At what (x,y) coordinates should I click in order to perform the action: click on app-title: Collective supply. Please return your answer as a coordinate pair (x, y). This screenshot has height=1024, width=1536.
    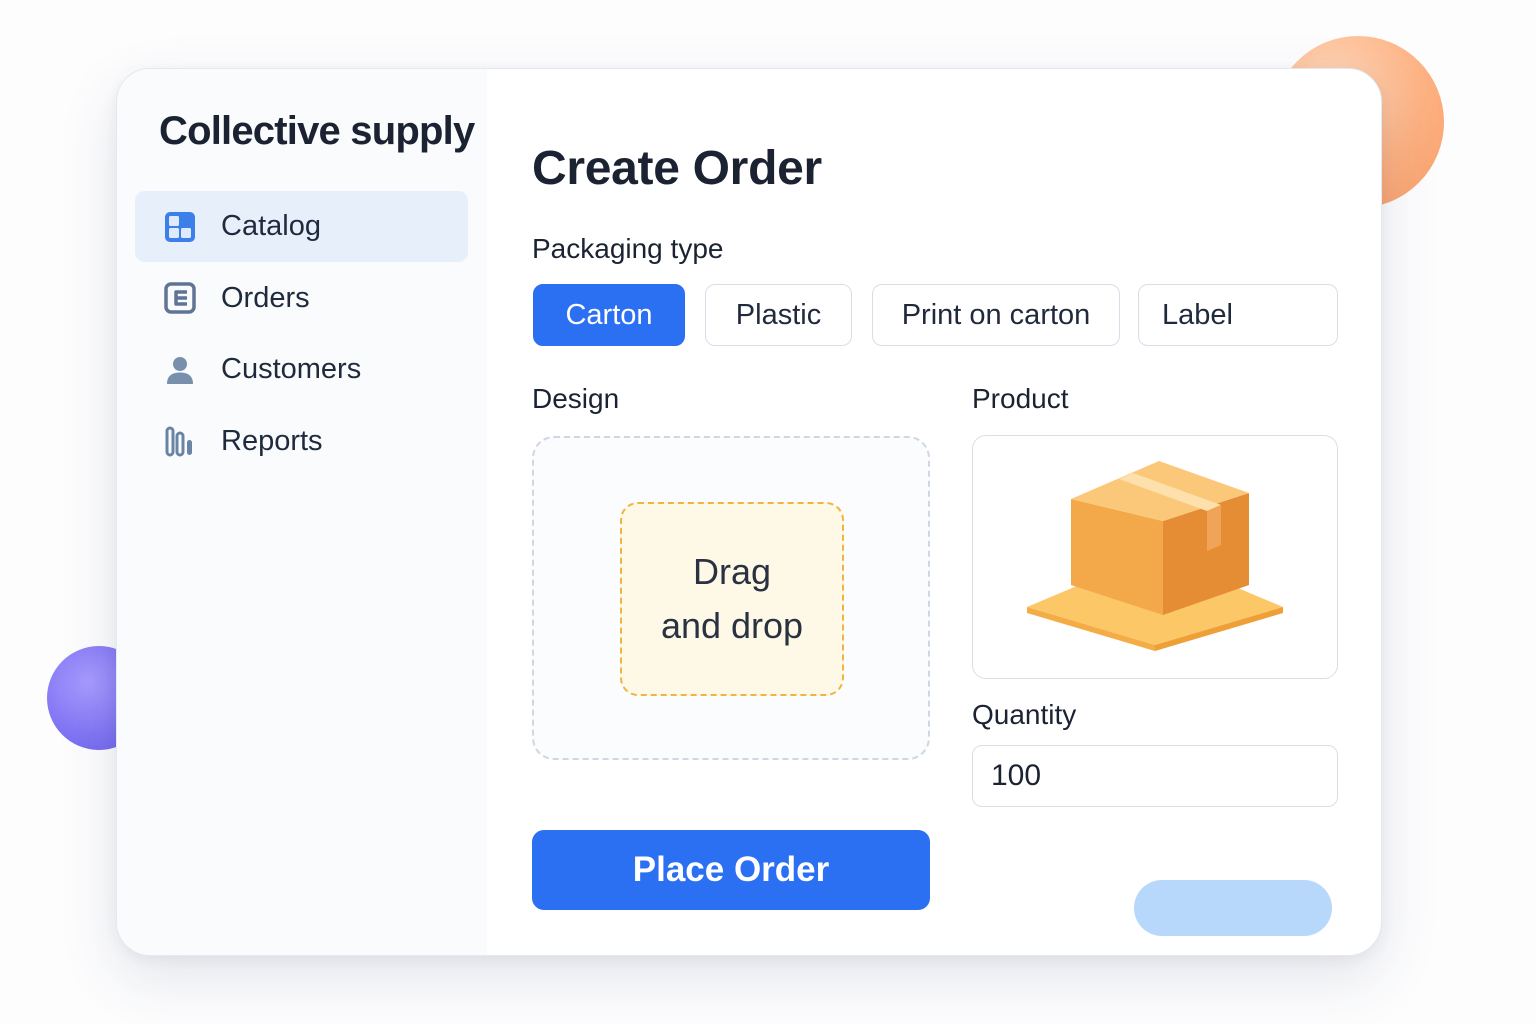
    Looking at the image, I should click on (317, 131).